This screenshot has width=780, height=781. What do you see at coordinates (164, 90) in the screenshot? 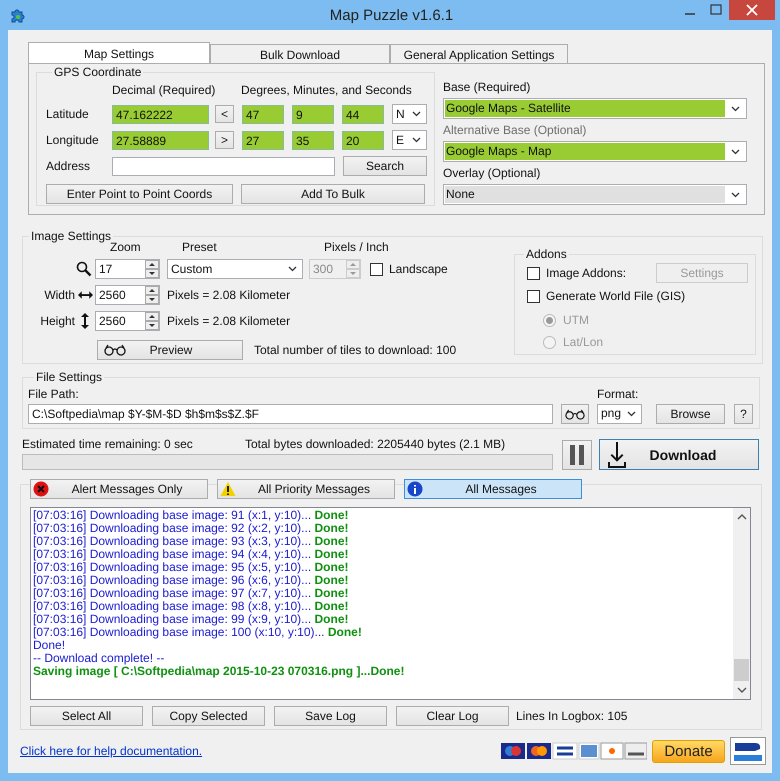
I see `column-heading: Decimal (Required)` at bounding box center [164, 90].